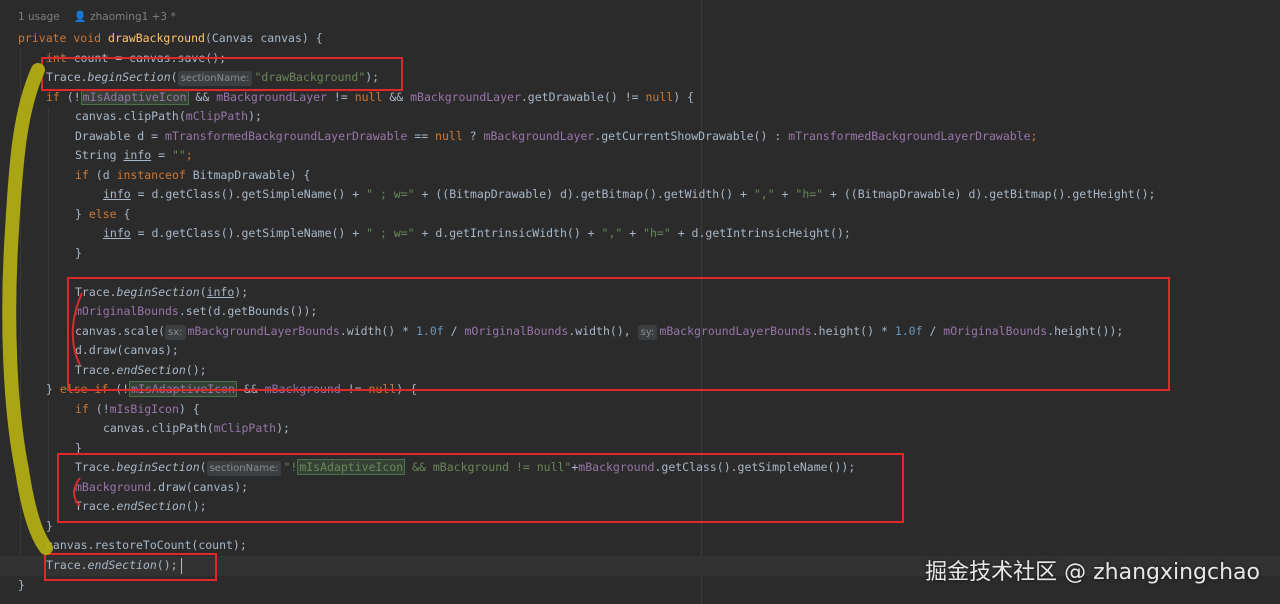 This screenshot has height=604, width=1280. Describe the element at coordinates (222, 74) in the screenshot. I see `annotation-box-begin-section` at that location.